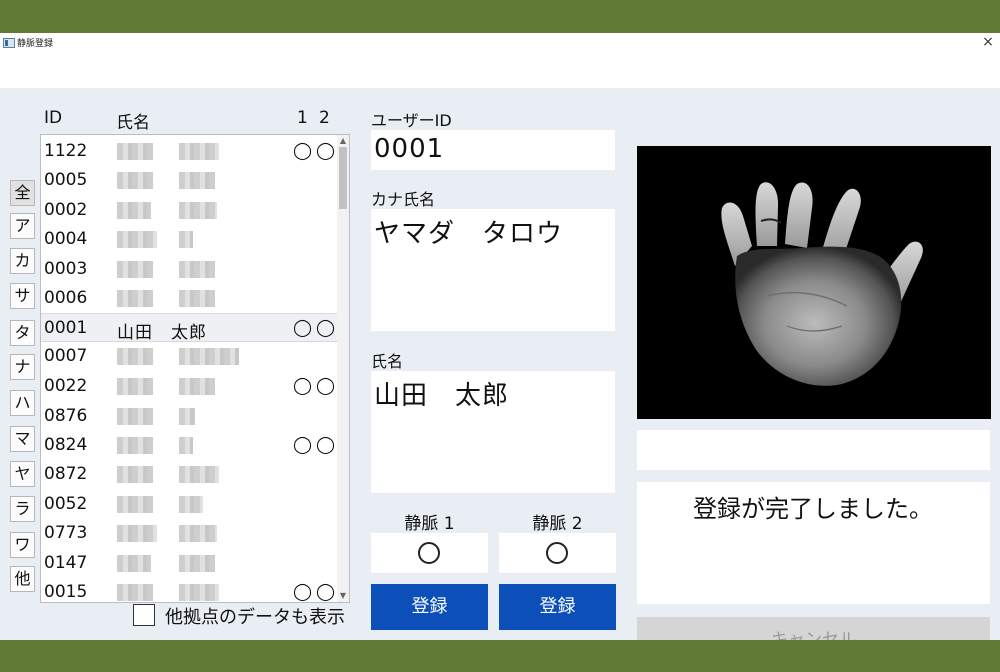 The height and width of the screenshot is (672, 1000). Describe the element at coordinates (53, 118) in the screenshot. I see `list-header-id: ID` at that location.